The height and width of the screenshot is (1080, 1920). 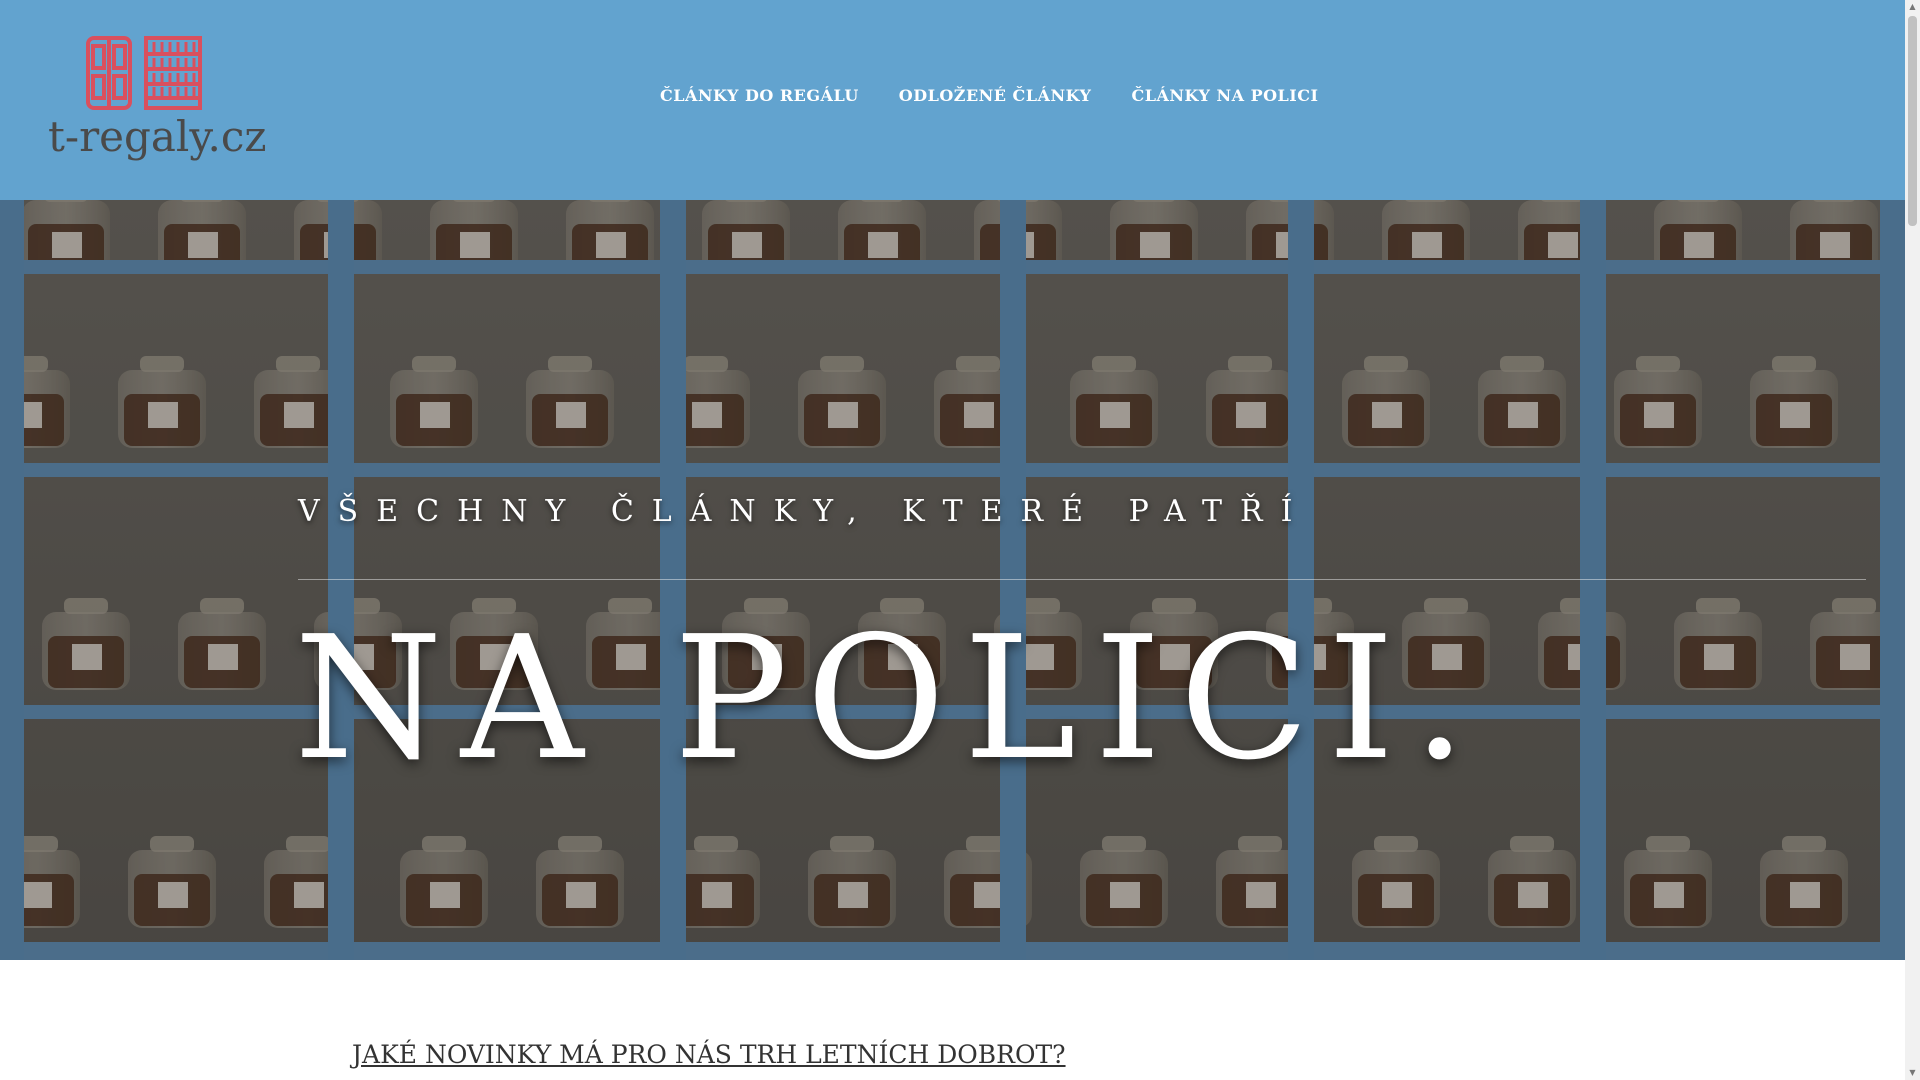 What do you see at coordinates (759, 95) in the screenshot?
I see `nav-item-clanky-do-regalu: ČLÁNKY DO REGÁLU` at bounding box center [759, 95].